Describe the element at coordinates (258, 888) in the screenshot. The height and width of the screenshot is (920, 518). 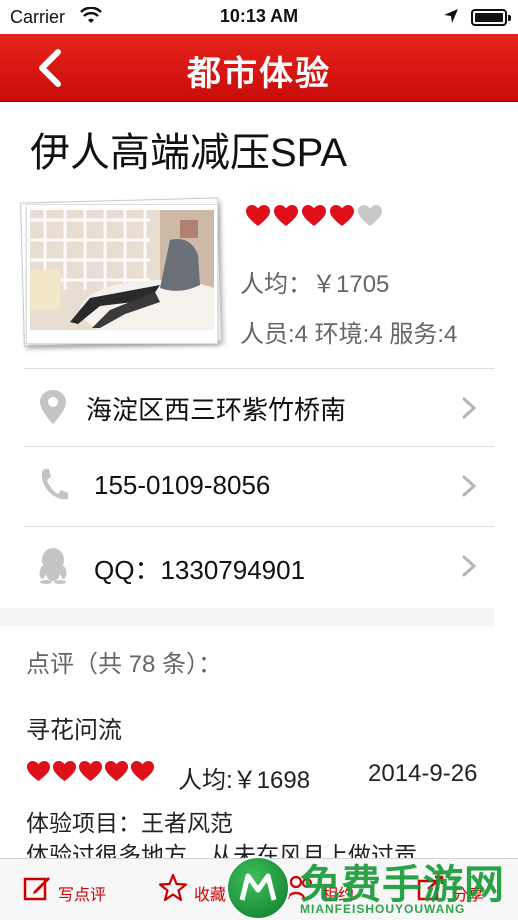
I see `watermark-circle-icon` at that location.